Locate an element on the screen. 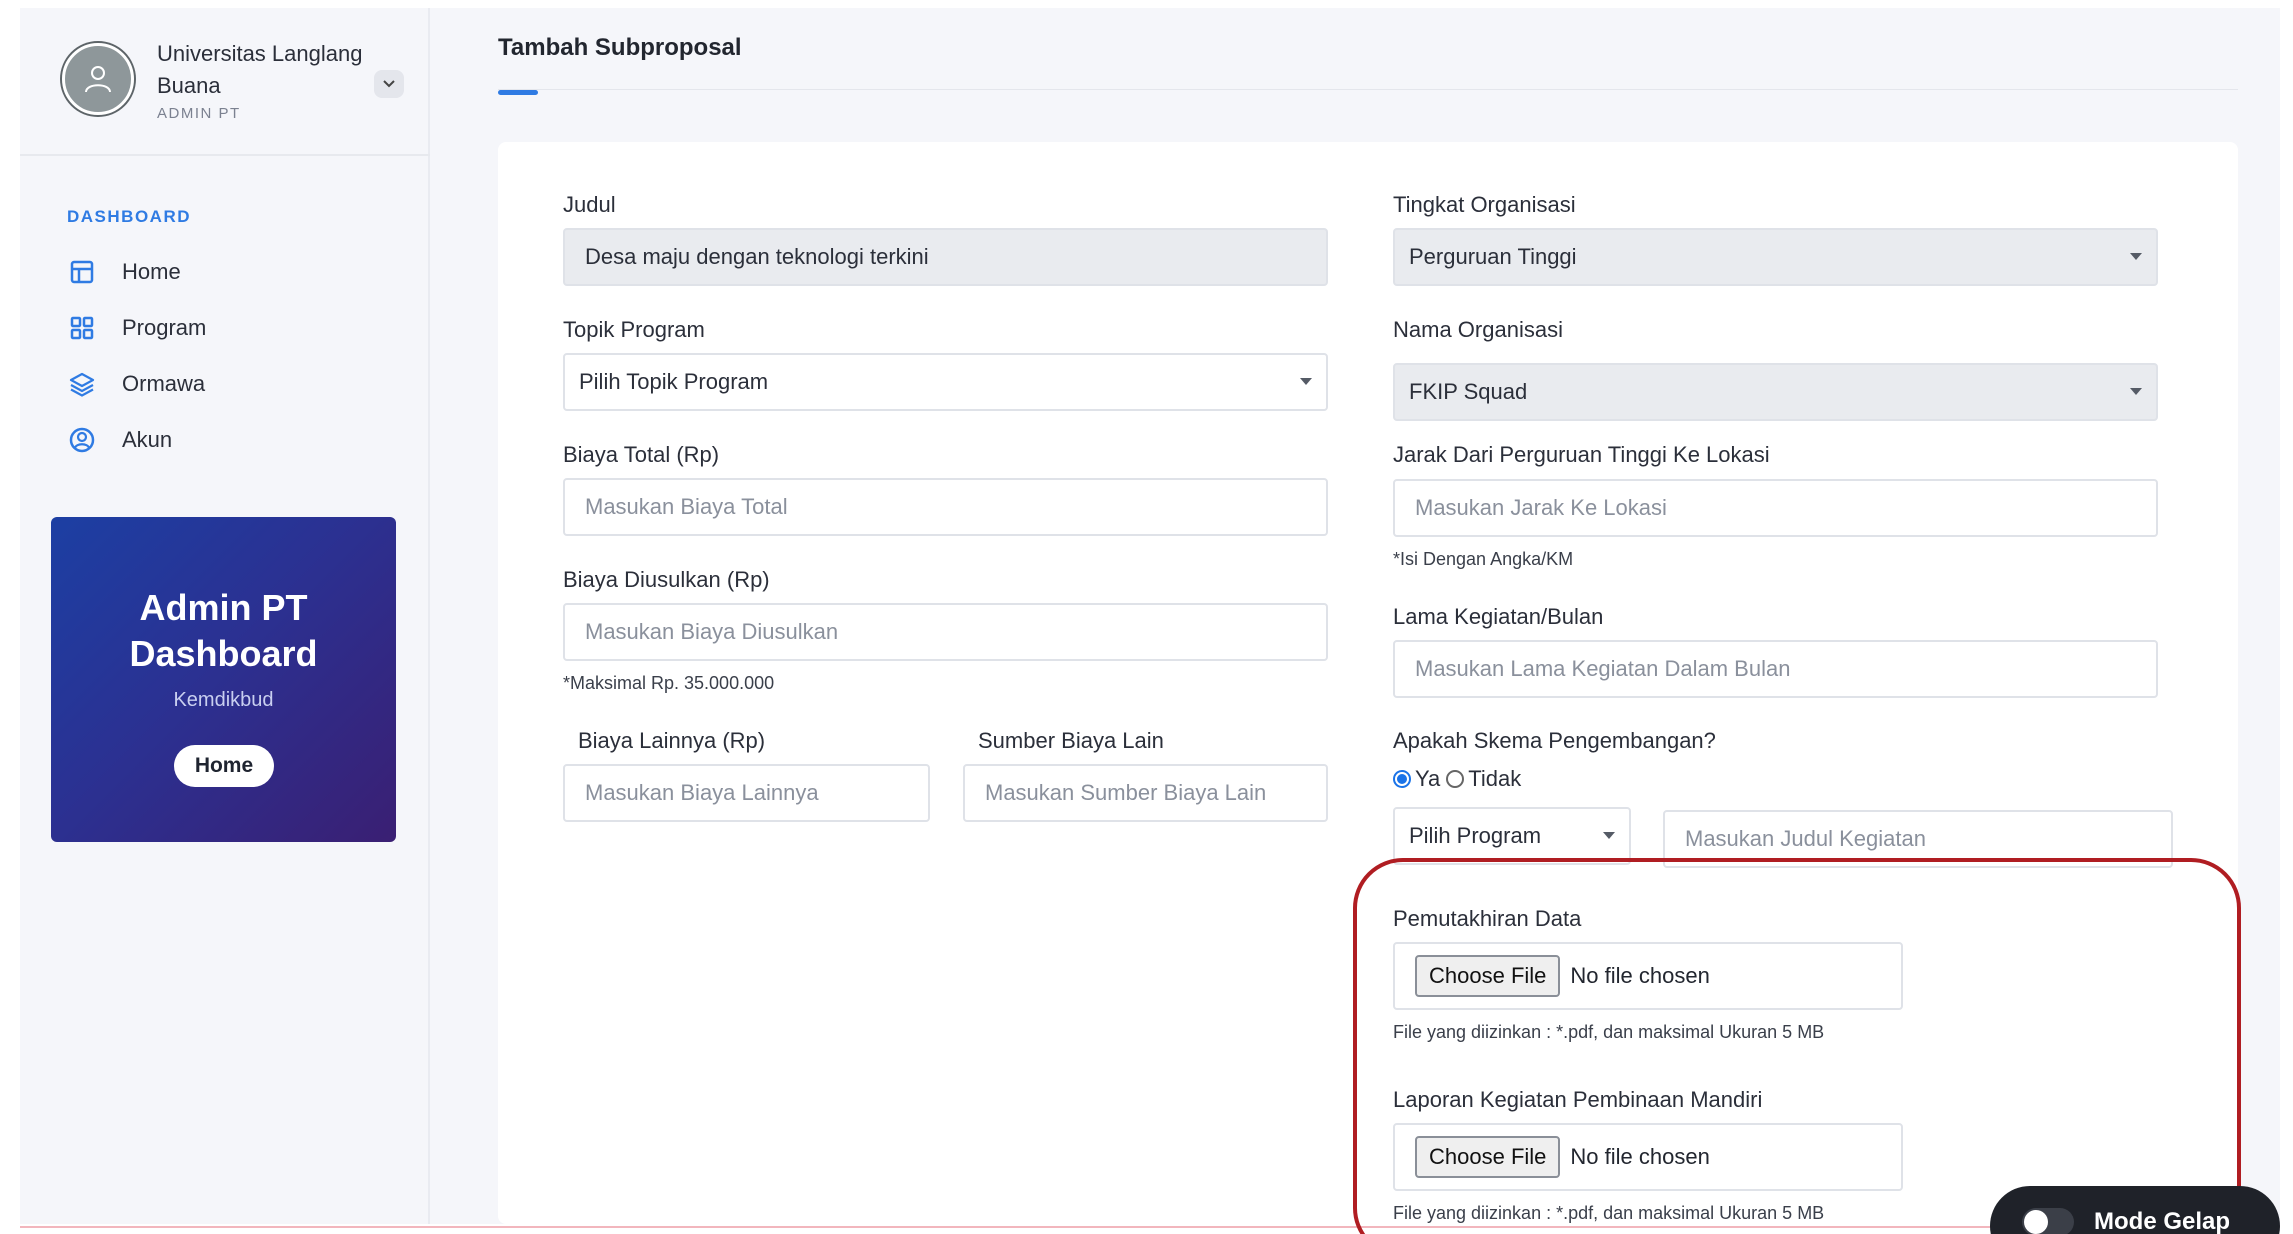  promo-card: Admin PT Dashboard Kemdikbud Home is located at coordinates (223, 679).